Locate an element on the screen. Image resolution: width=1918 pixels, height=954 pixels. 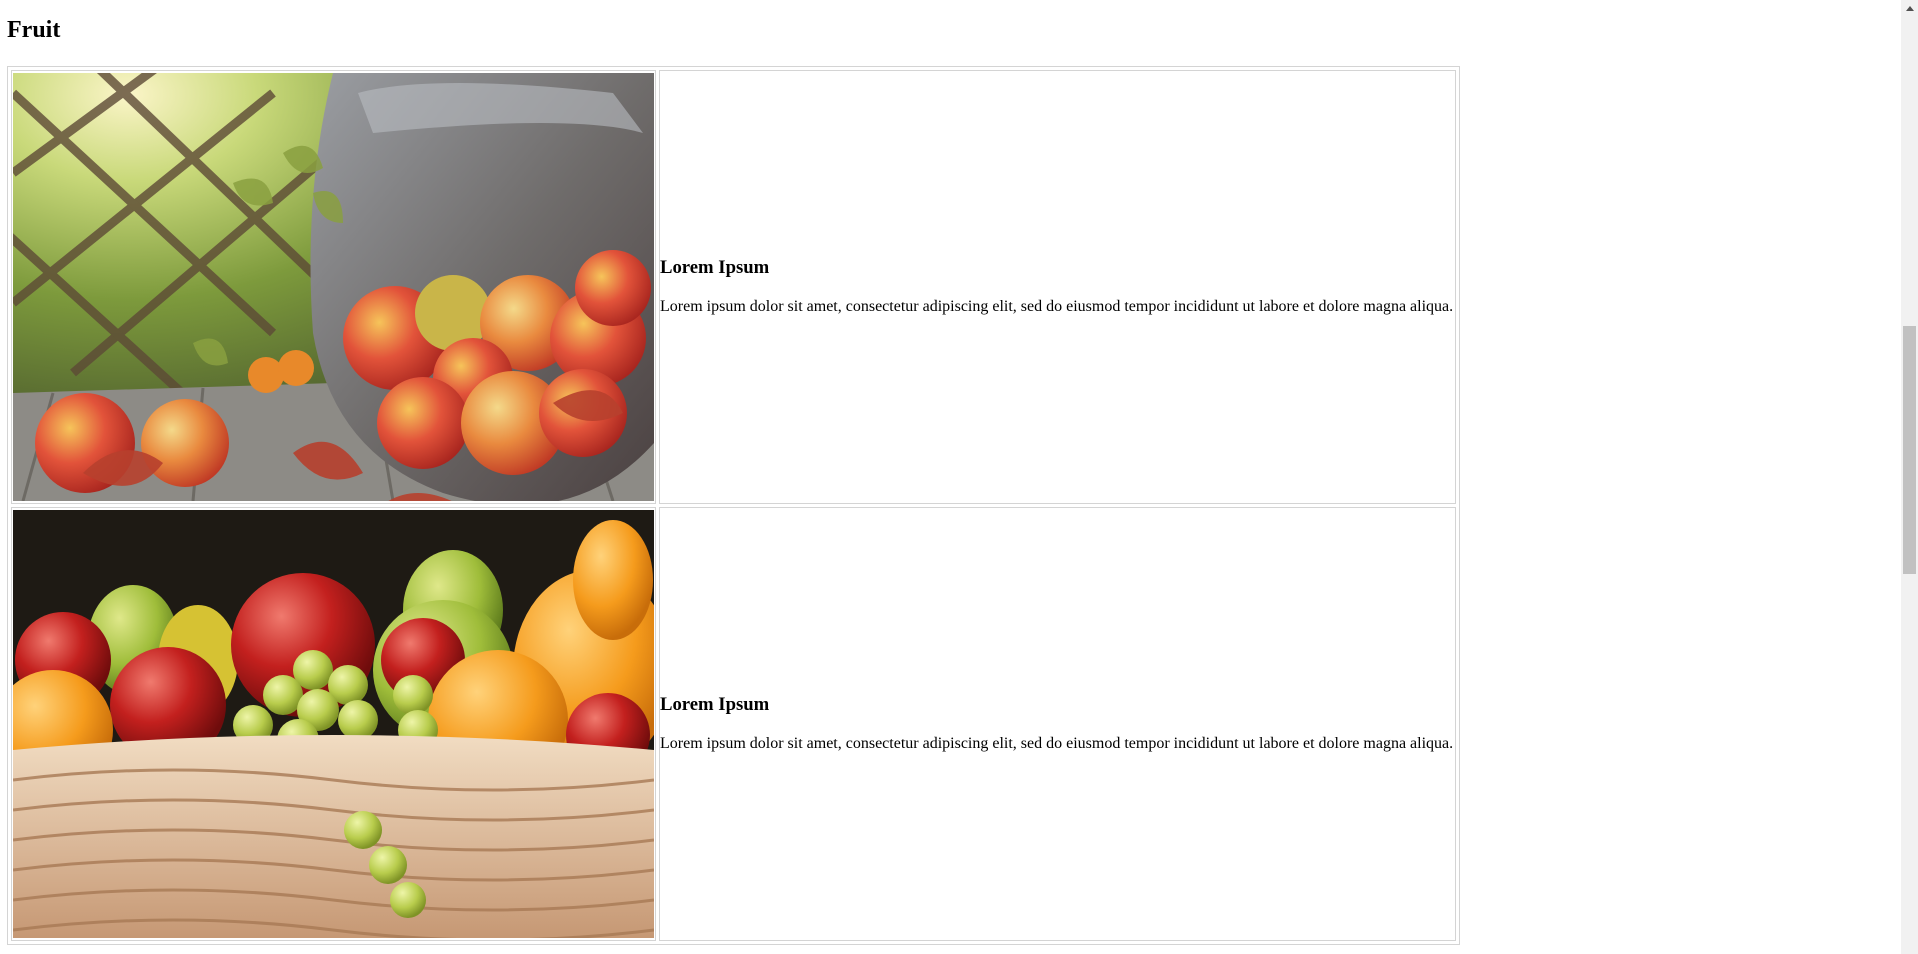
scrollbar-thumb is located at coordinates (1909, 450).